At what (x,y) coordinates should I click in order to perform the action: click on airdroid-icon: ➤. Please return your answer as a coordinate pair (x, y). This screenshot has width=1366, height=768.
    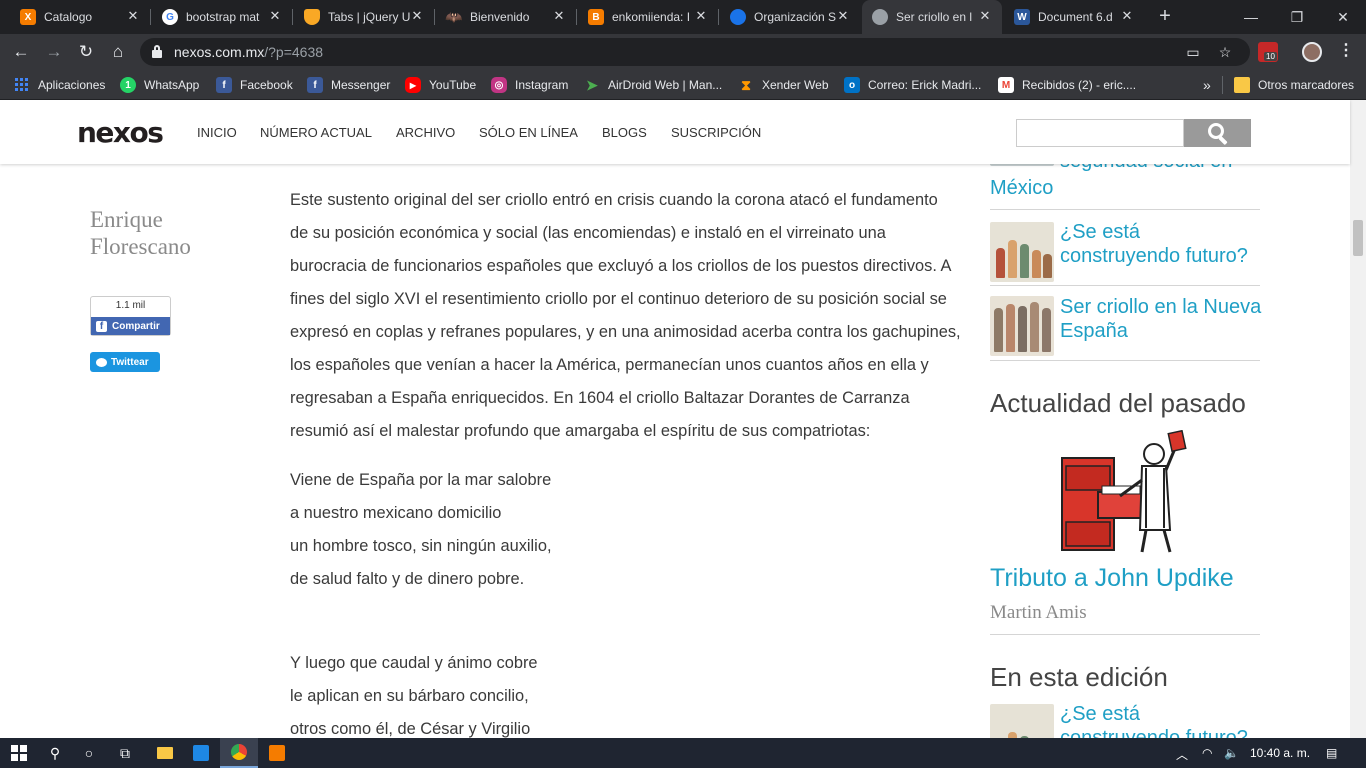
    Looking at the image, I should click on (592, 84).